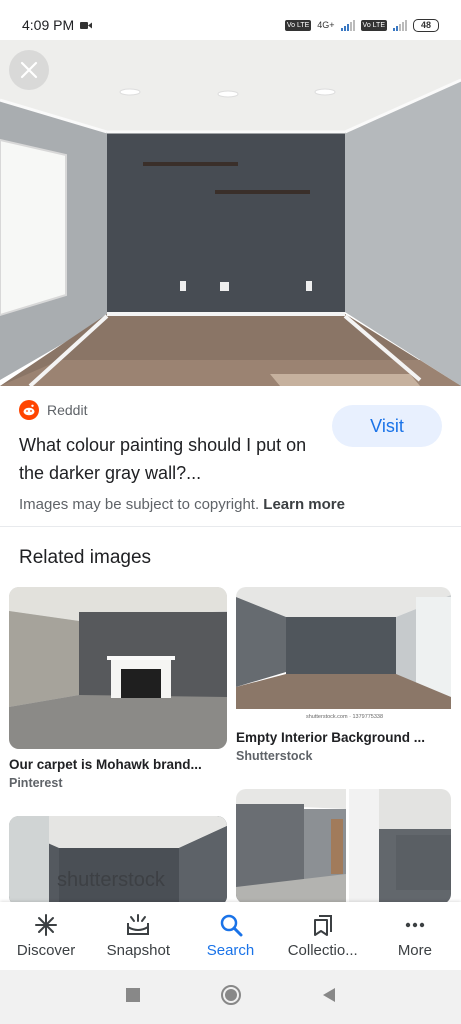 This screenshot has width=461, height=1024. I want to click on nav-label: Discover, so click(46, 950).